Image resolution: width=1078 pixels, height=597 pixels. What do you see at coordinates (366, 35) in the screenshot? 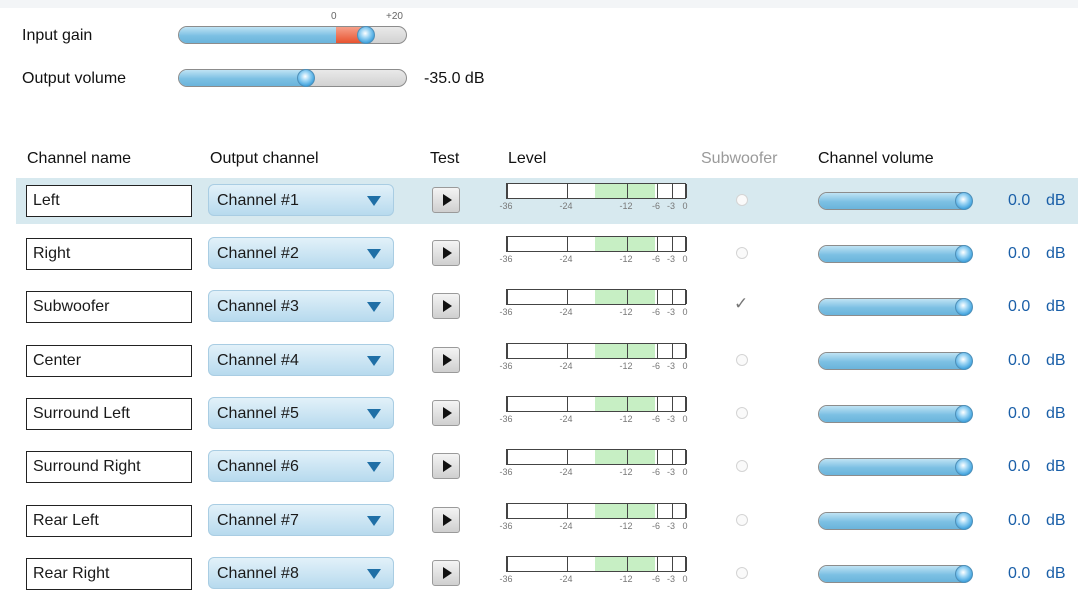
I see `input-gain-knob` at bounding box center [366, 35].